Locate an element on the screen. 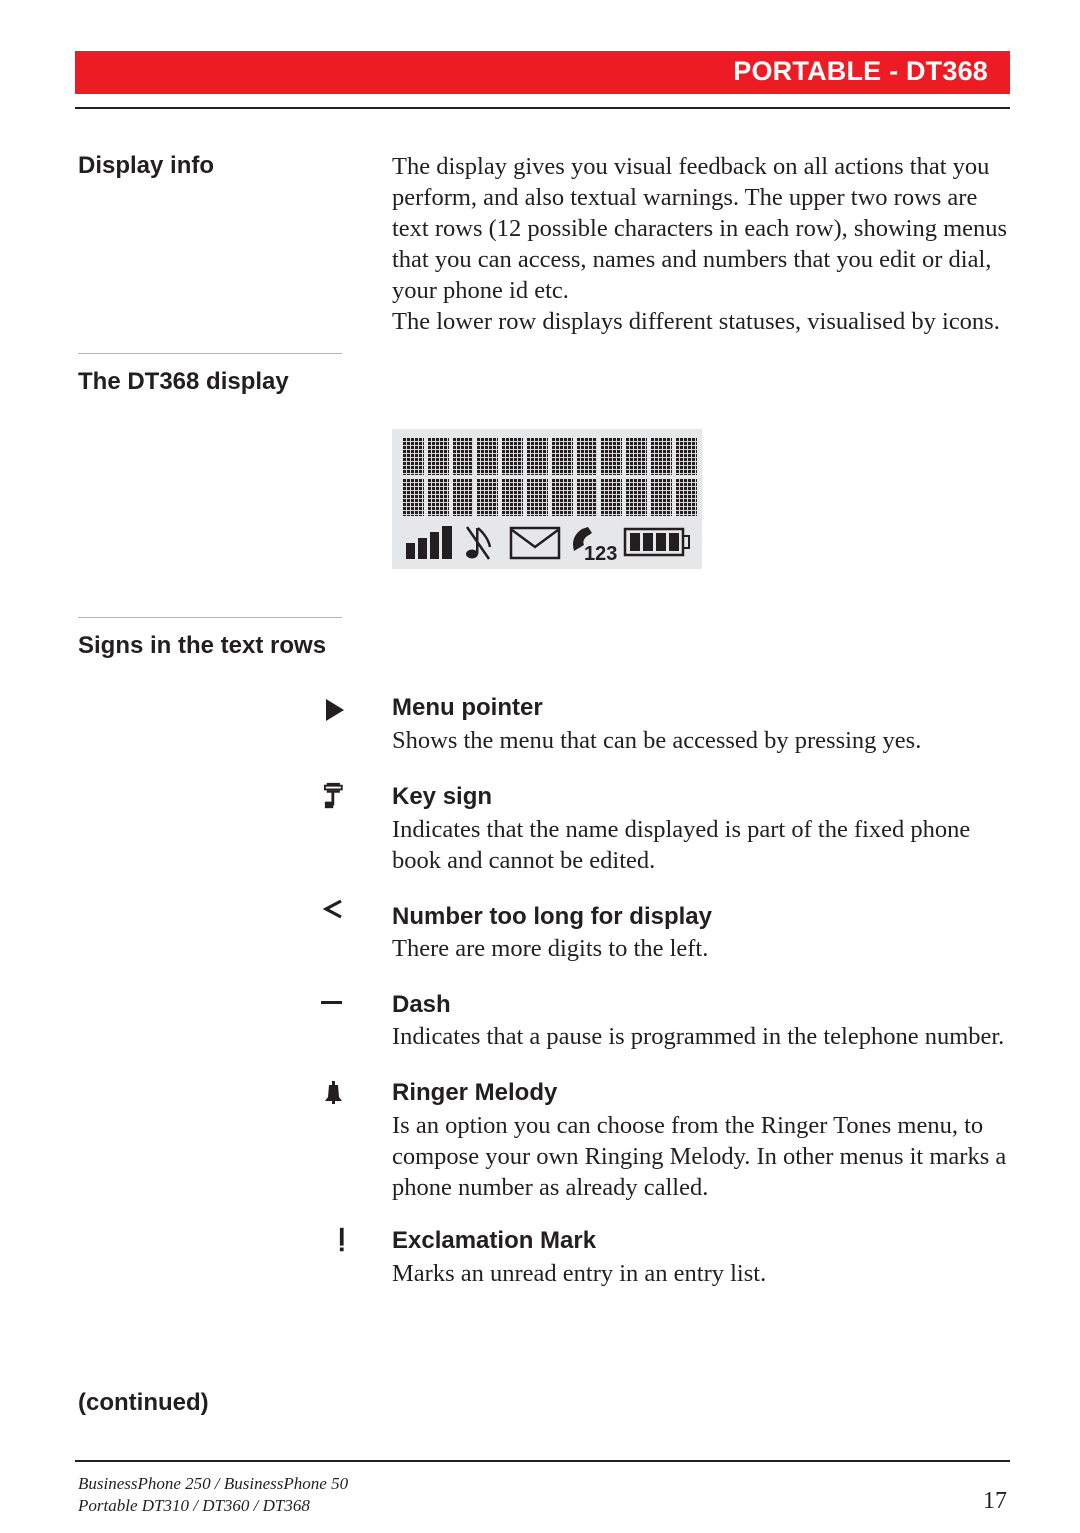 This screenshot has width=1080, height=1533. footer-divider is located at coordinates (542, 1461).